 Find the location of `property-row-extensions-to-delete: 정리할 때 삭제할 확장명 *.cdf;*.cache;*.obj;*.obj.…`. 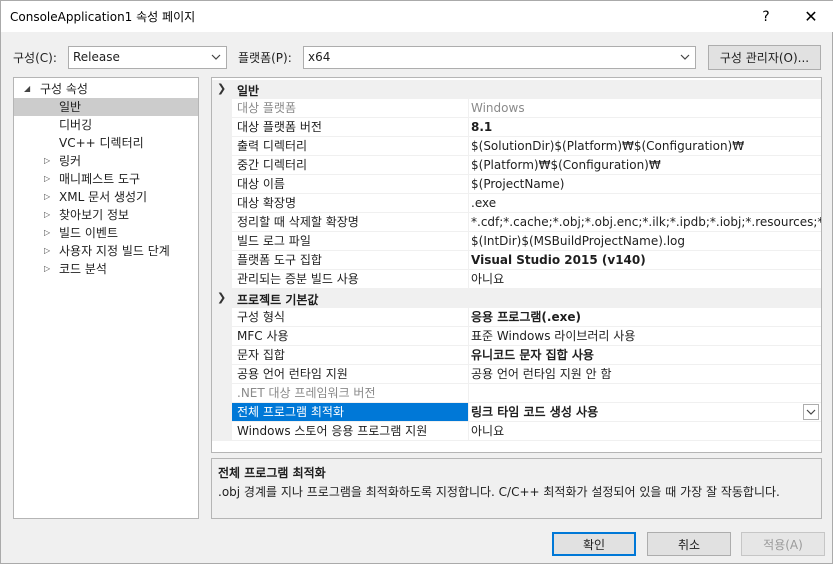

property-row-extensions-to-delete: 정리할 때 삭제할 확장명 *.cdf;*.cache;*.obj;*.obj.… is located at coordinates (516, 222).